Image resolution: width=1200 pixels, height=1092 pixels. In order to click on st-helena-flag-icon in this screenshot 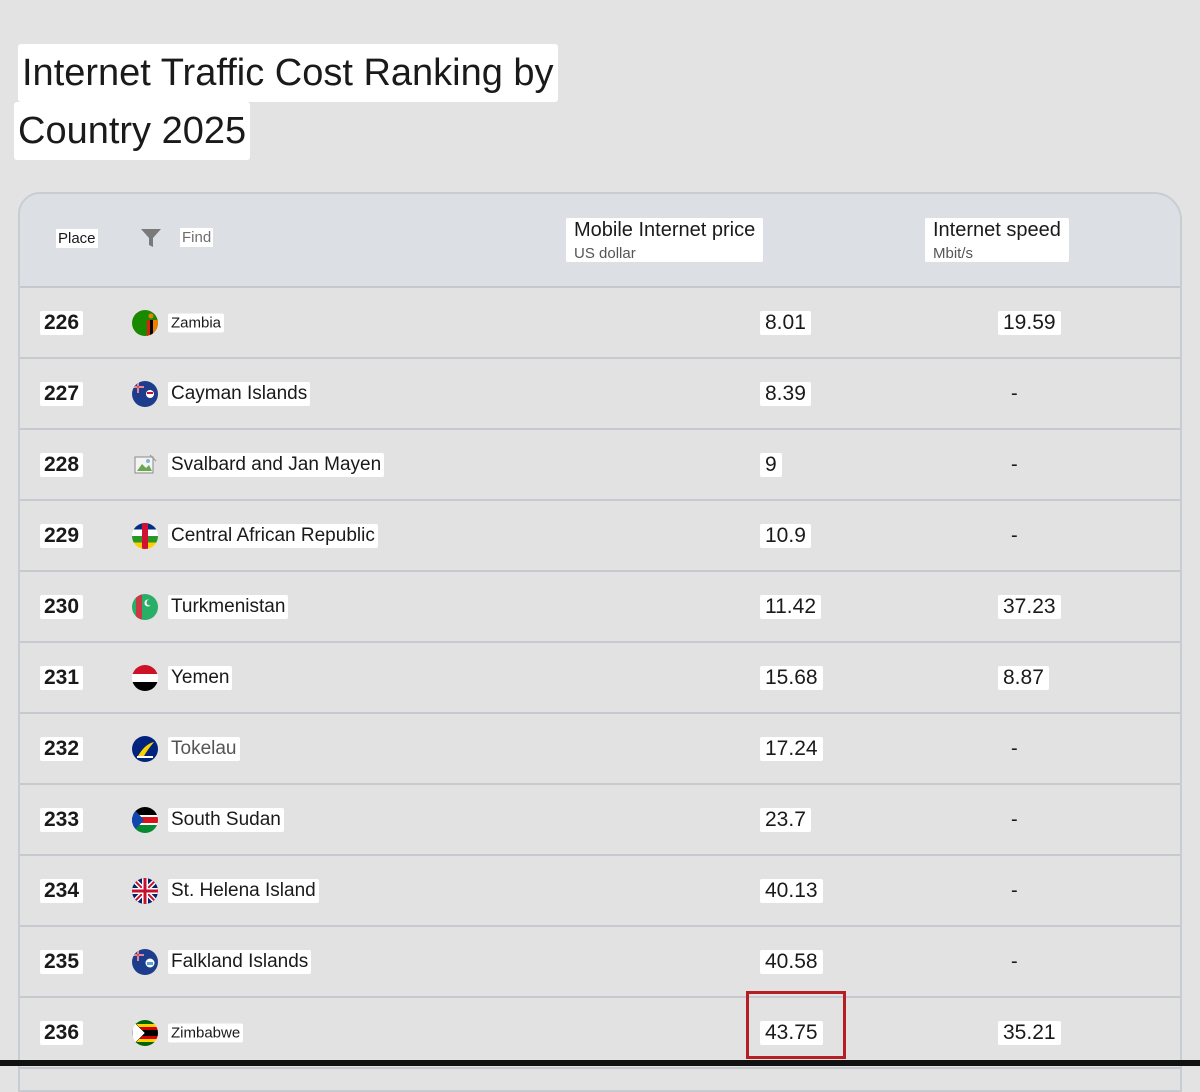, I will do `click(145, 890)`.